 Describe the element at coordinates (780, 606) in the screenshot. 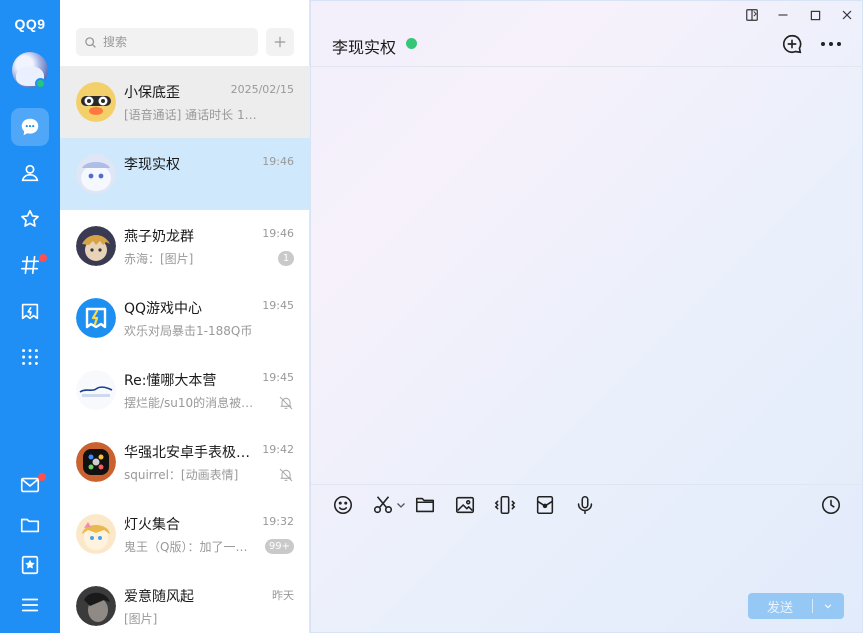

I see `send-button: 发送` at that location.